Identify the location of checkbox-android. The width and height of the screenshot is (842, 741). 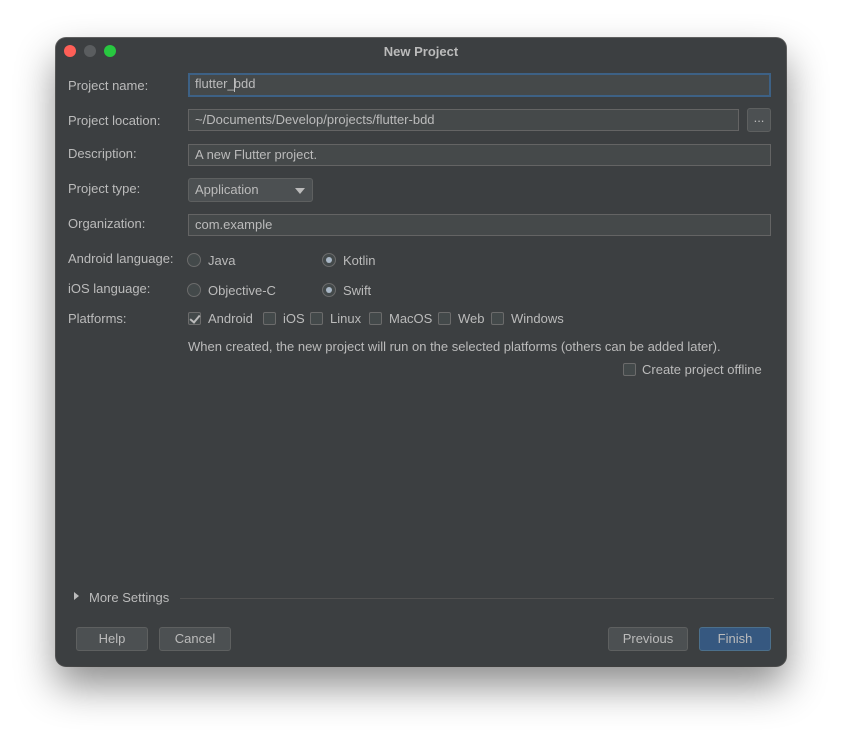
(194, 318).